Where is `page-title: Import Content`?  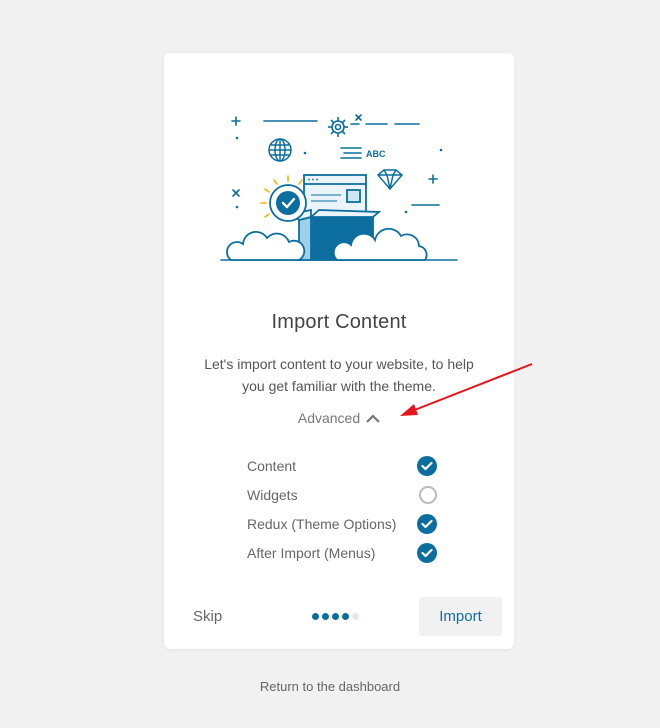
page-title: Import Content is located at coordinates (339, 322).